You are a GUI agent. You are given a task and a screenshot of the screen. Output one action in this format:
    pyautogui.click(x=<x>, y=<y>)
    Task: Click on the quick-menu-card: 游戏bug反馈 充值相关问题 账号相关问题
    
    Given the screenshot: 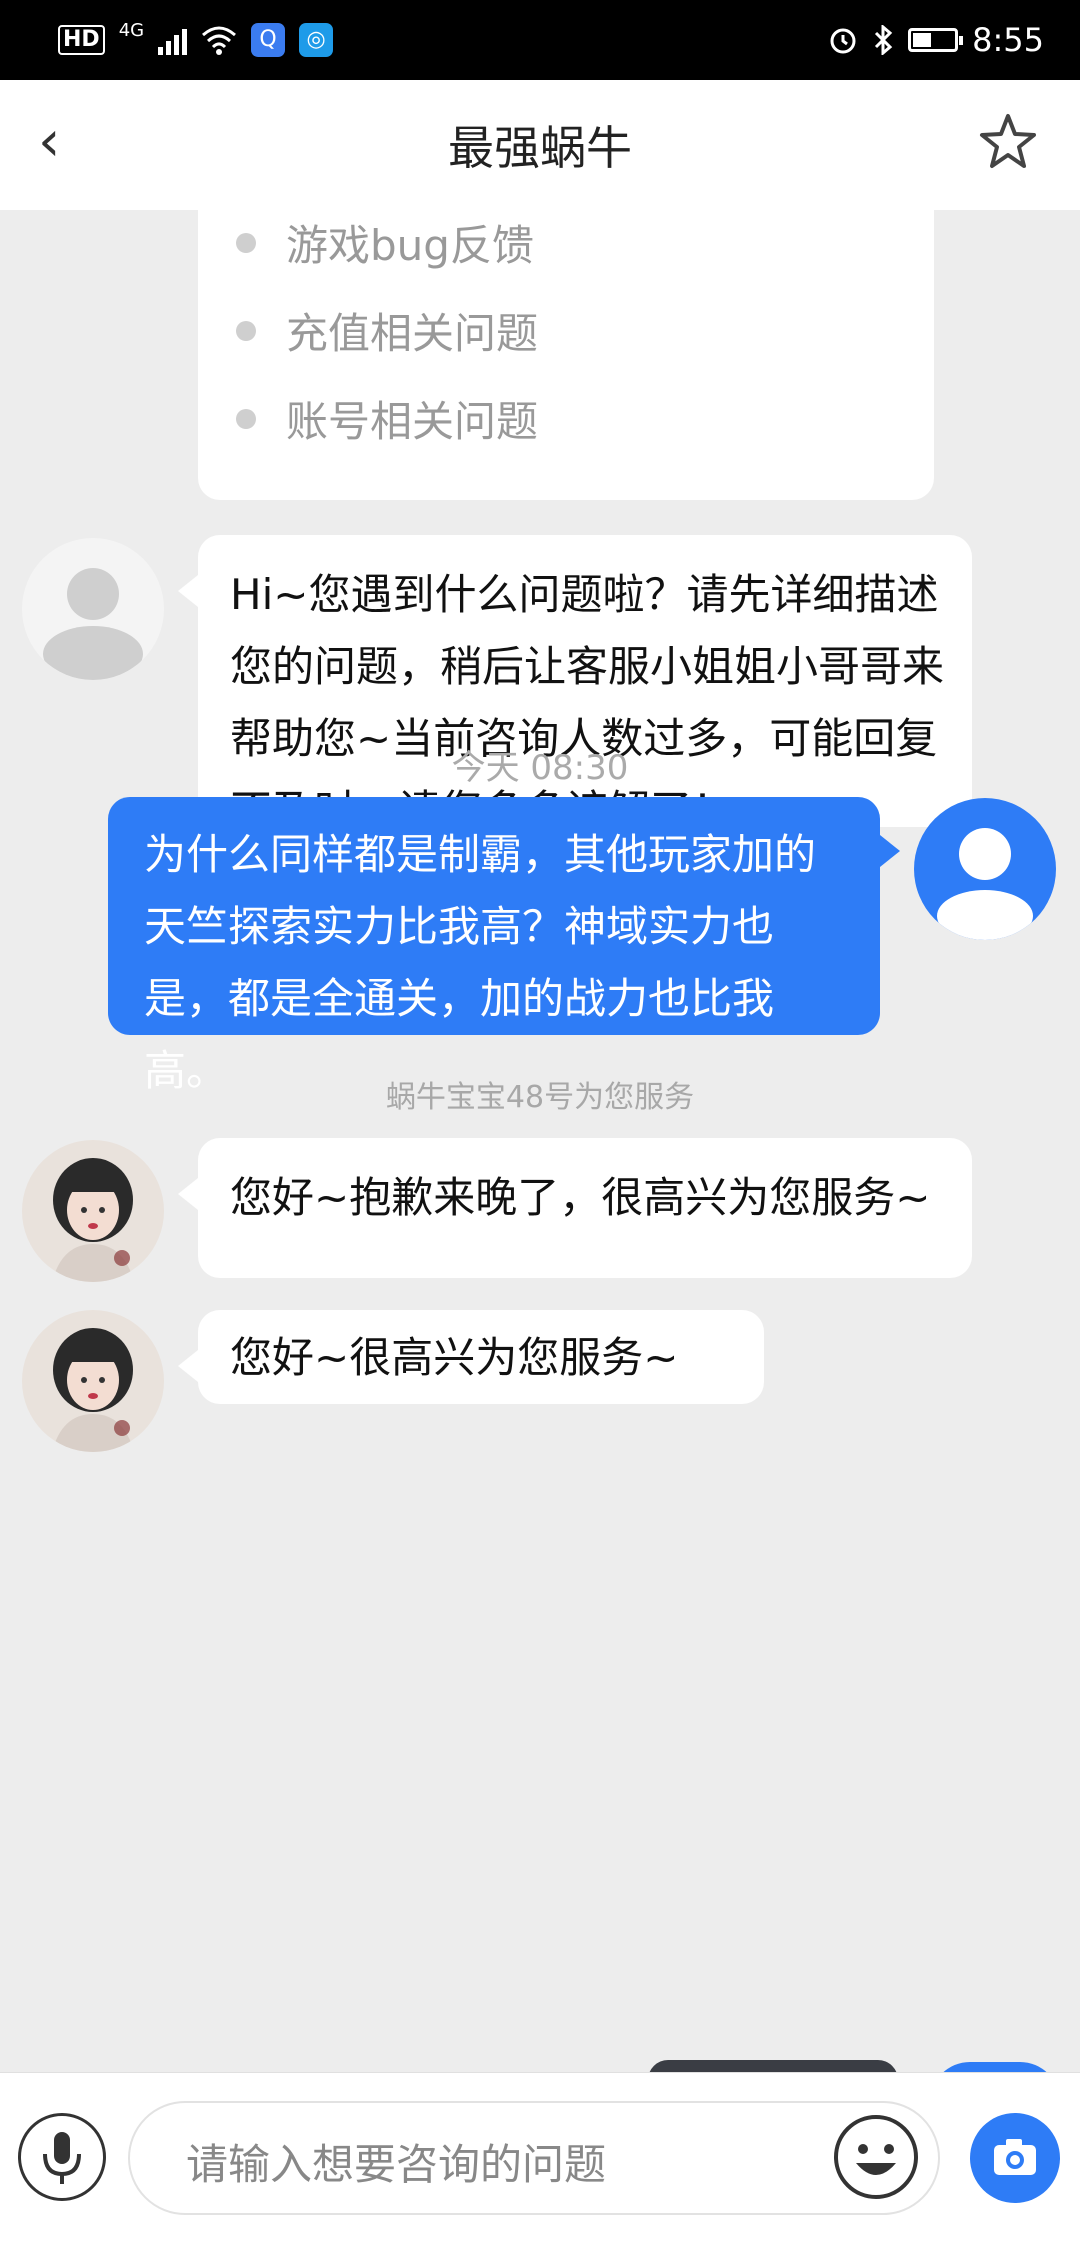 What is the action you would take?
    pyautogui.click(x=566, y=355)
    